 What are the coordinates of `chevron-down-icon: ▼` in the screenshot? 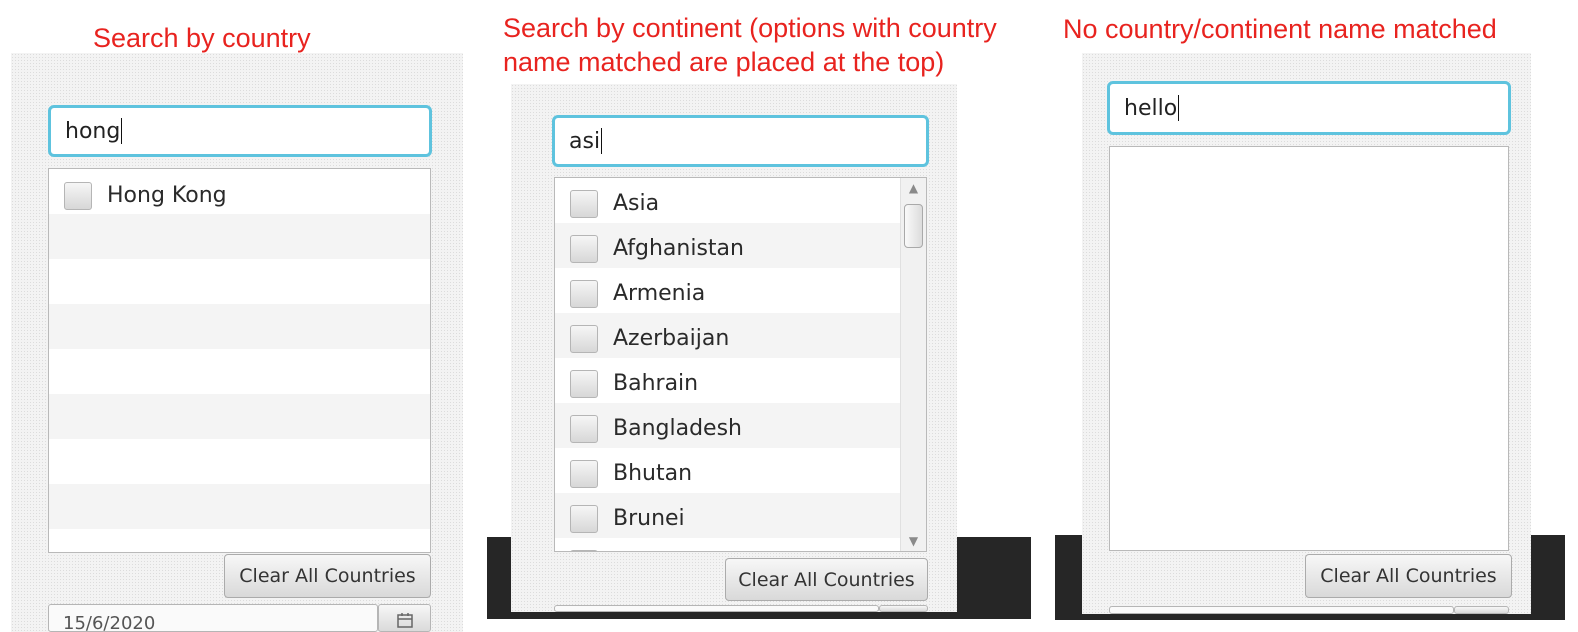 It's located at (913, 541).